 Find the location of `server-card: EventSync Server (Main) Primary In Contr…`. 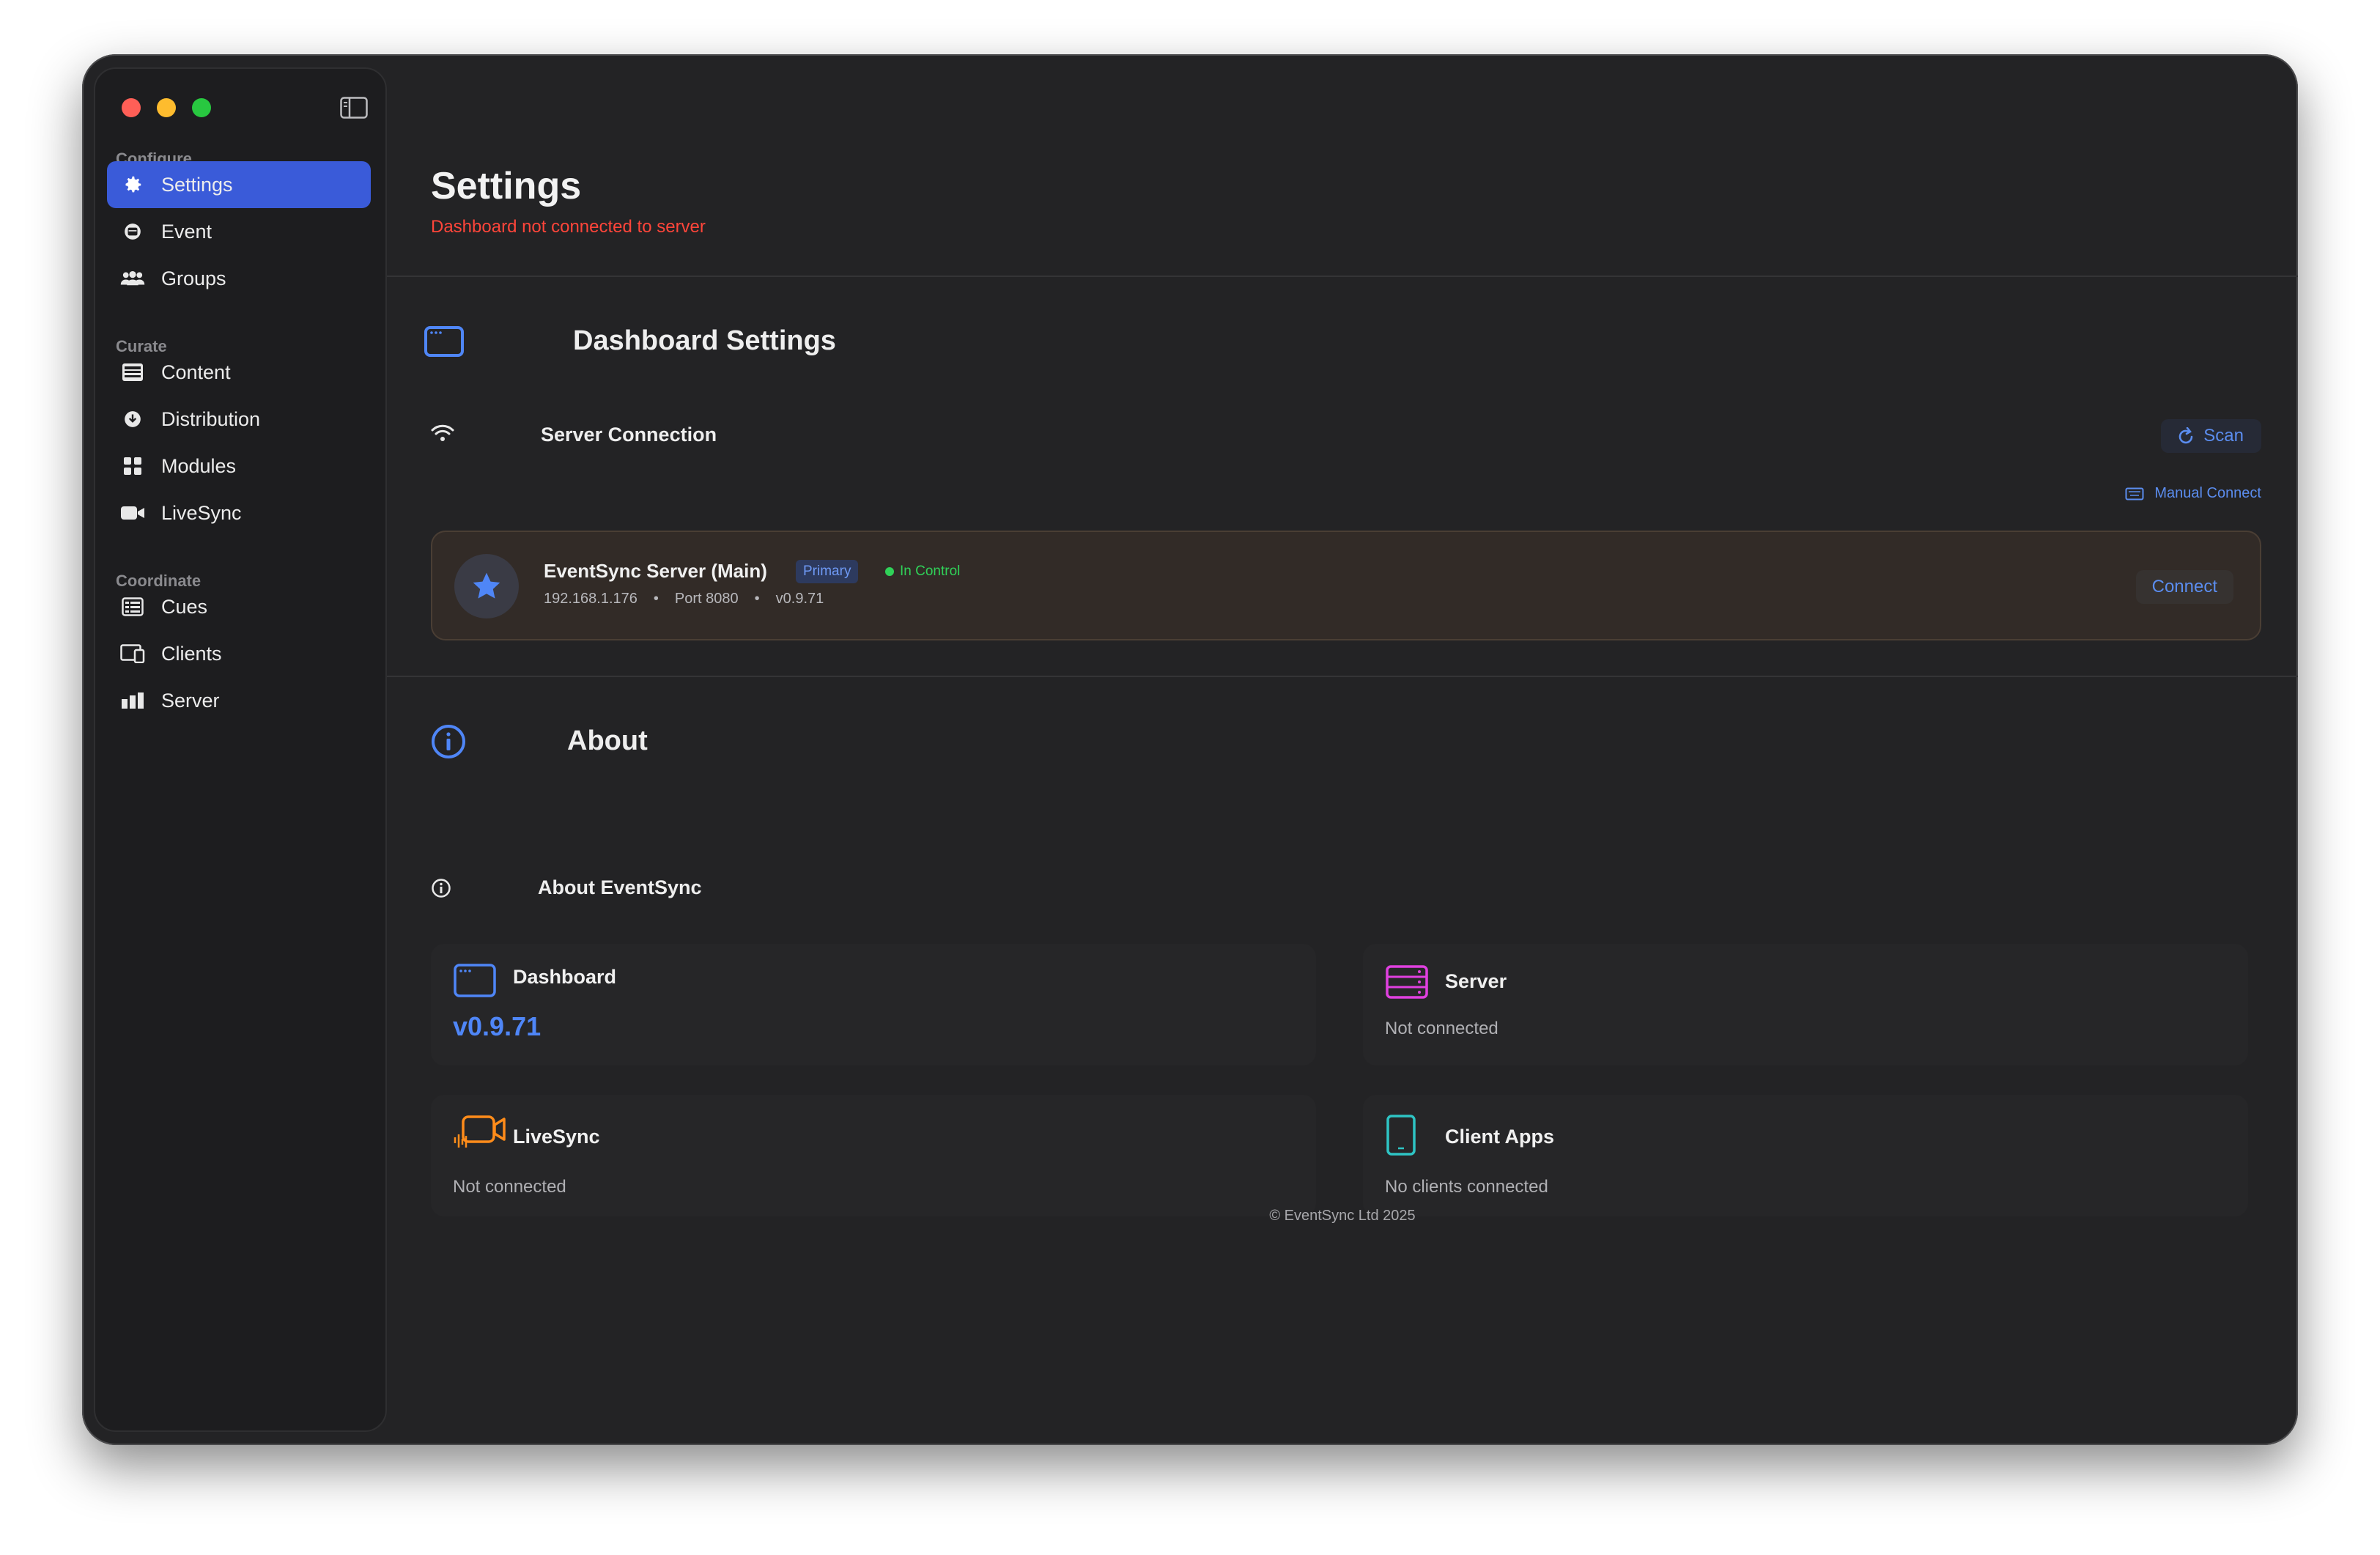

server-card: EventSync Server (Main) Primary In Contr… is located at coordinates (1346, 585).